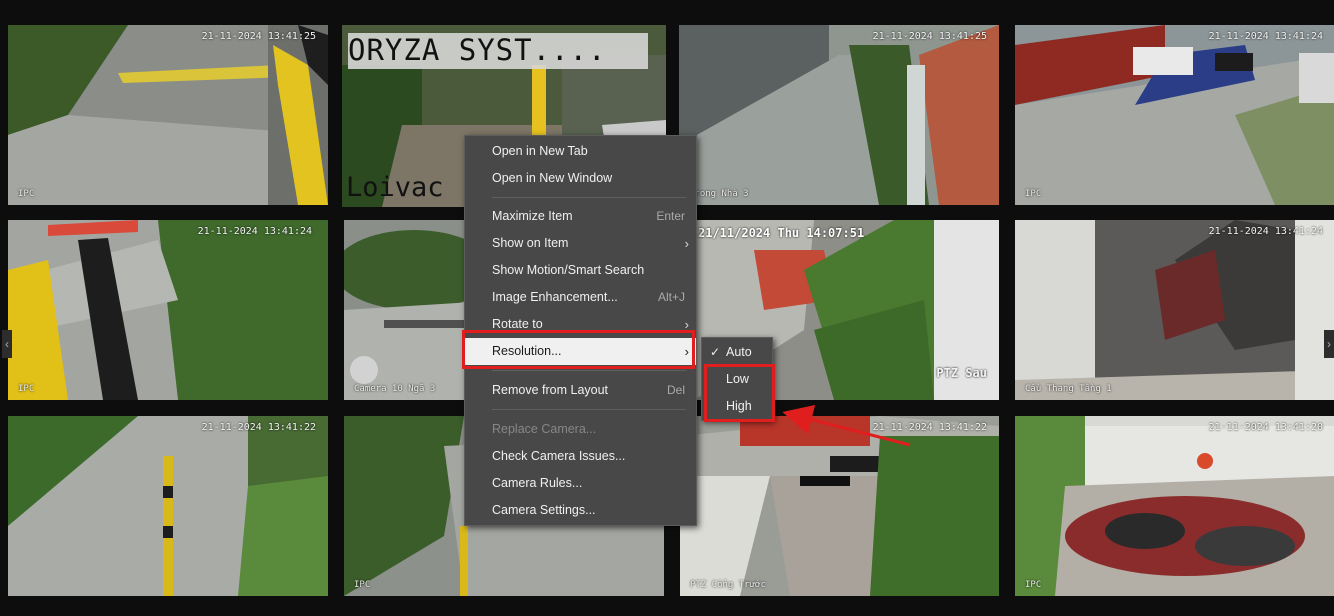 Image resolution: width=1334 pixels, height=616 pixels. What do you see at coordinates (258, 427) in the screenshot?
I see `camera-timestamp: 21-11-2024 13:41:22` at bounding box center [258, 427].